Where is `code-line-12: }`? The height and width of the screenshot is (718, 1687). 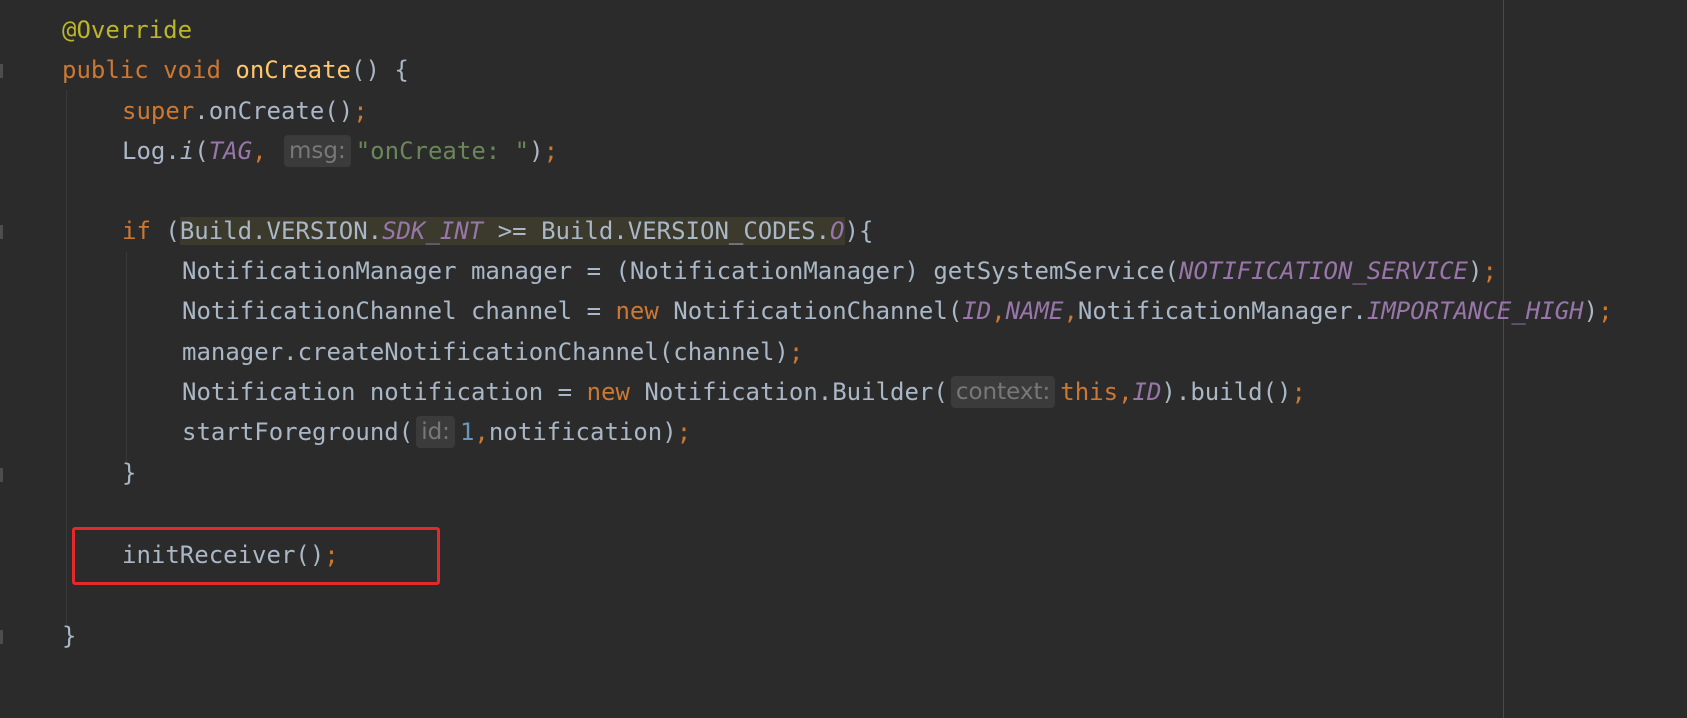 code-line-12: } is located at coordinates (129, 473).